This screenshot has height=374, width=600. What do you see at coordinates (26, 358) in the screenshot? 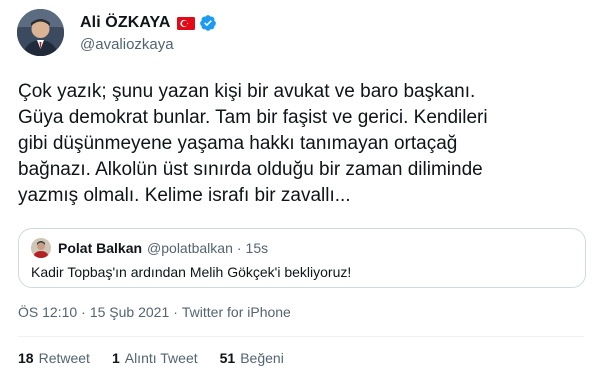
I see `retweets-count: 18` at bounding box center [26, 358].